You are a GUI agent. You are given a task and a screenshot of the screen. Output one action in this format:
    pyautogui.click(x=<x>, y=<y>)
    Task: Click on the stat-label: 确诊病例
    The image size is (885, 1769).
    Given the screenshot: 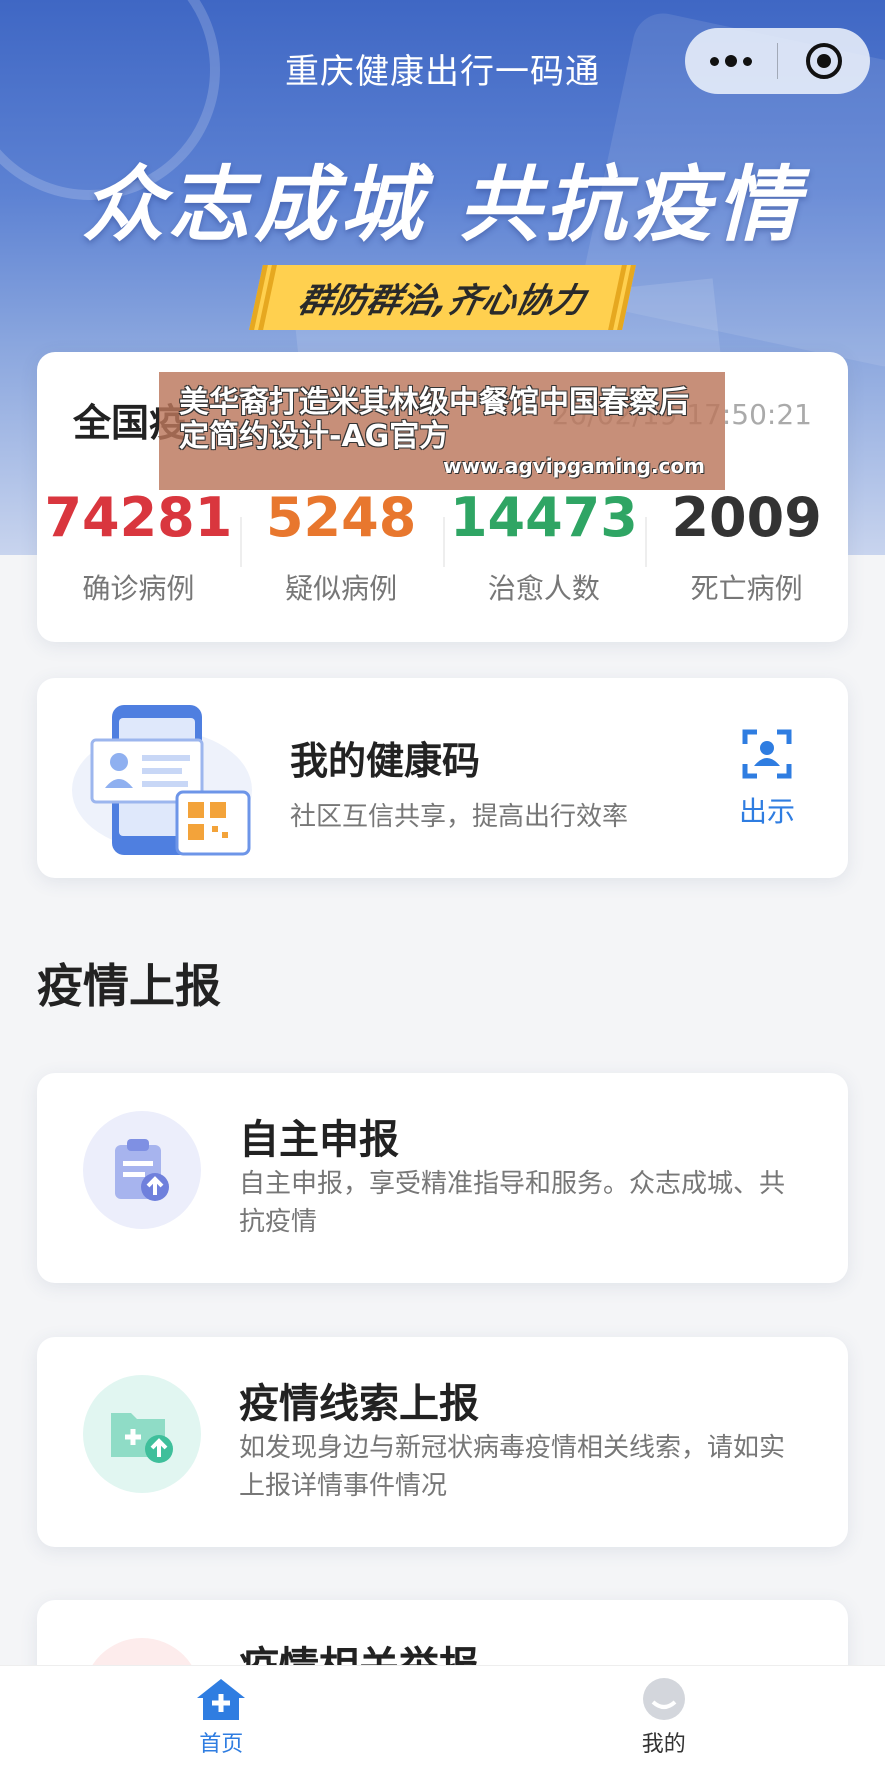 What is the action you would take?
    pyautogui.click(x=138, y=588)
    